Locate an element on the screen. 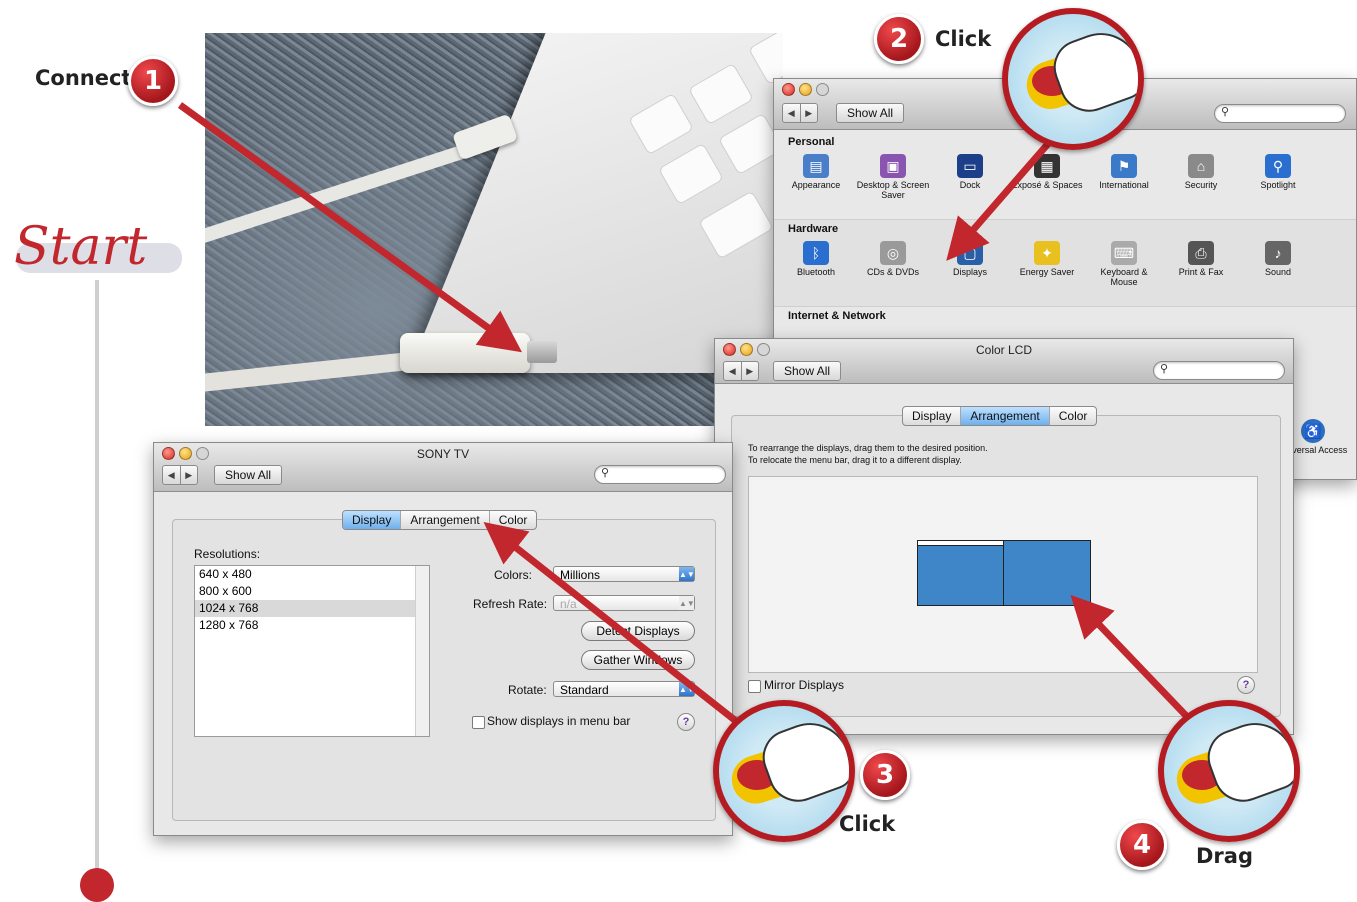 This screenshot has height=902, width=1357. arrow-click-arrangement is located at coordinates (623, 632).